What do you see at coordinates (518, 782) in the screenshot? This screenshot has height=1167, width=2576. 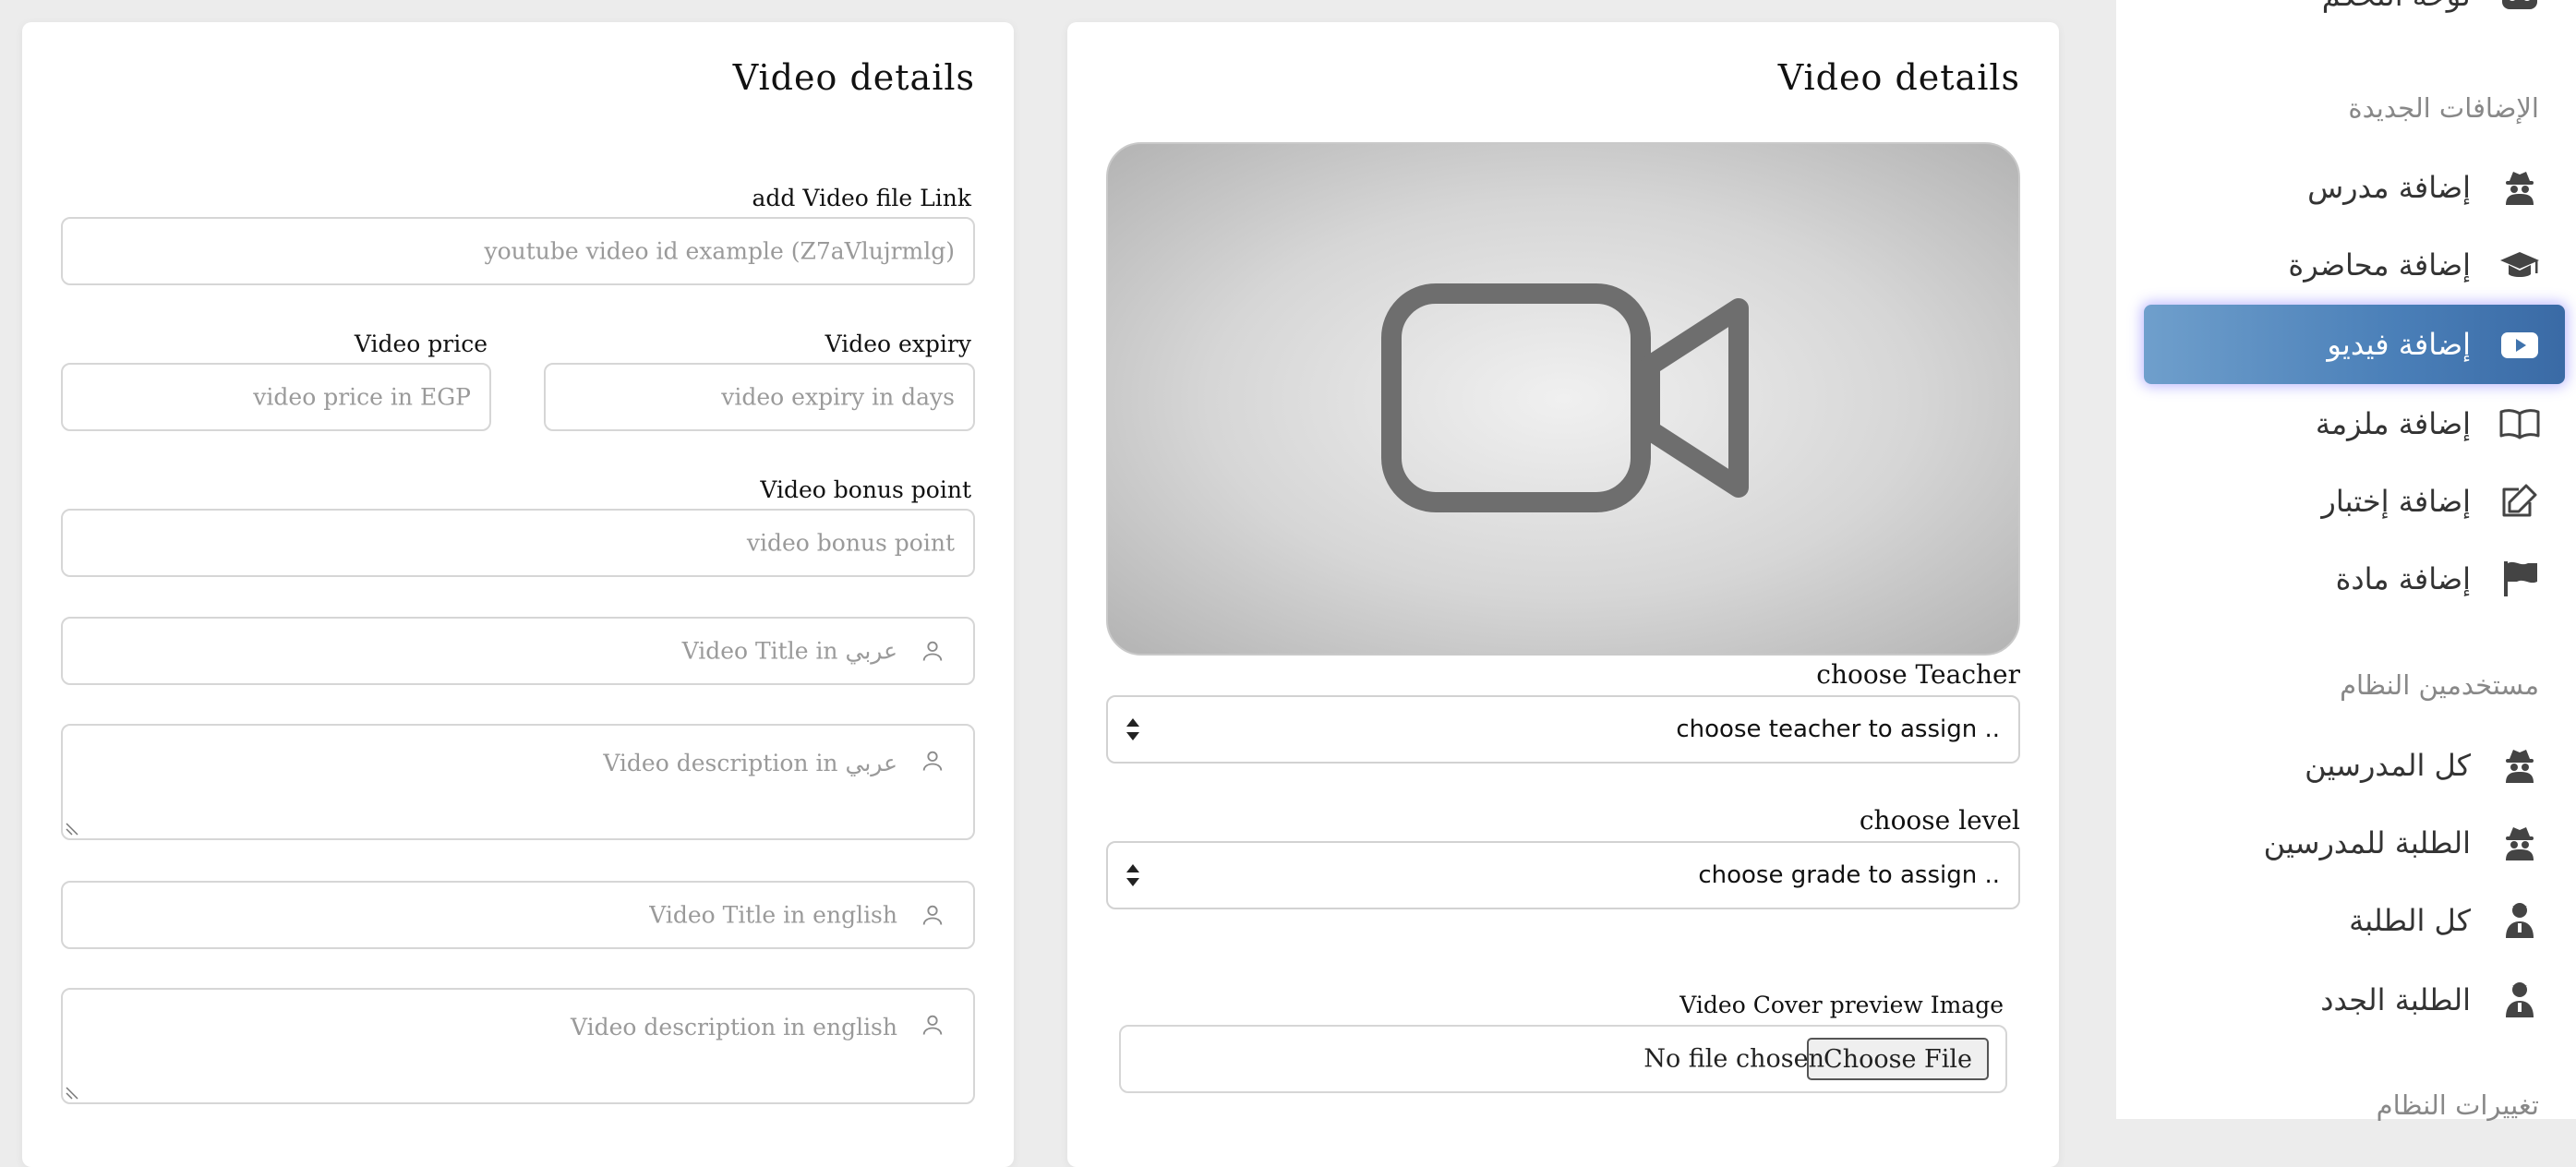 I see `video-description-arabic-textarea: Video description in عربي` at bounding box center [518, 782].